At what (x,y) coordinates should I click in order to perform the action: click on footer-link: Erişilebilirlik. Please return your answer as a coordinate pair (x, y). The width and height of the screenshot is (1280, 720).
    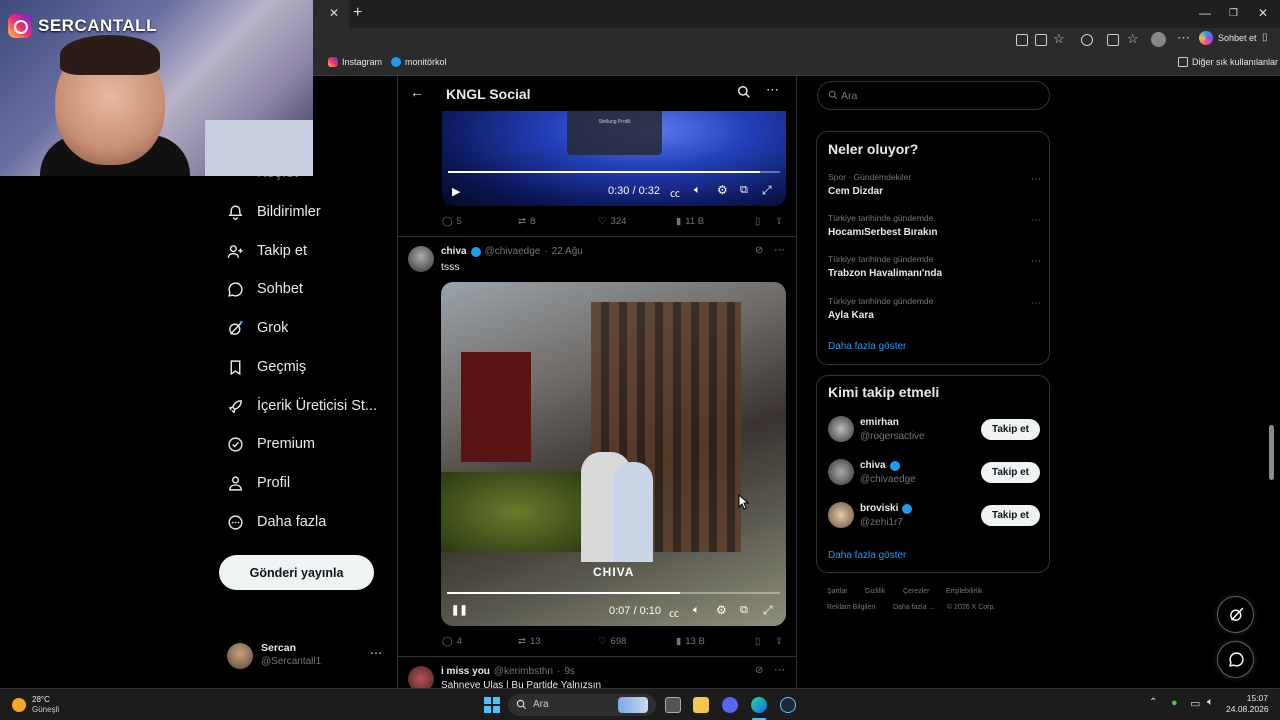
    Looking at the image, I should click on (964, 591).